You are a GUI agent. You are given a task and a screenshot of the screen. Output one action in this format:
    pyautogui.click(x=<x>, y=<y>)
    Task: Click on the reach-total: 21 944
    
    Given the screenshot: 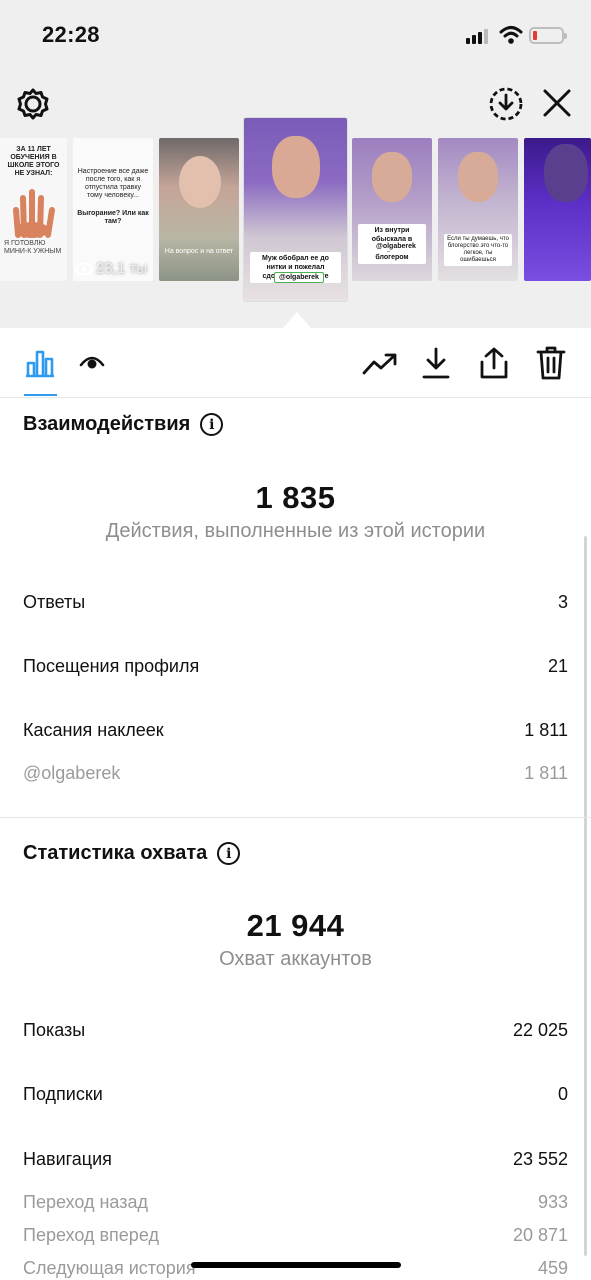 What is the action you would take?
    pyautogui.click(x=295, y=925)
    